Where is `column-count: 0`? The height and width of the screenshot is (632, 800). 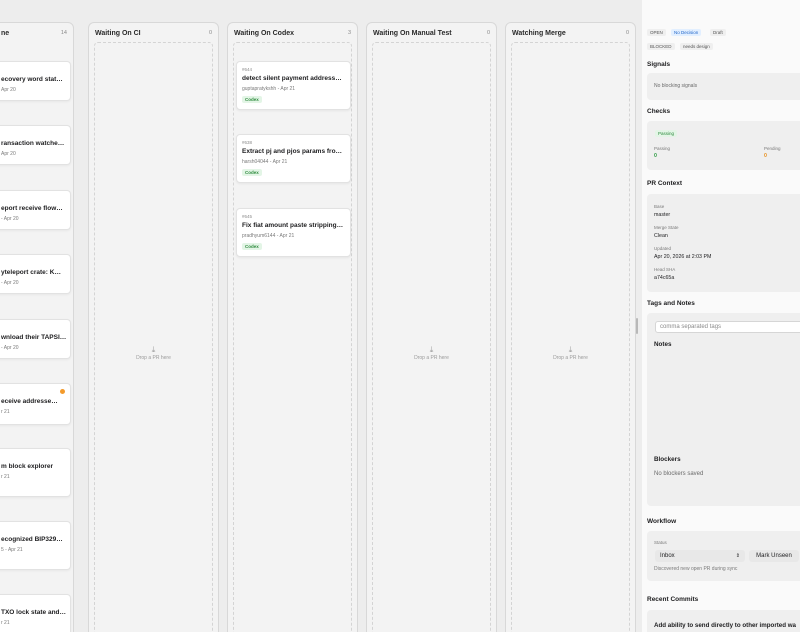 column-count: 0 is located at coordinates (627, 33).